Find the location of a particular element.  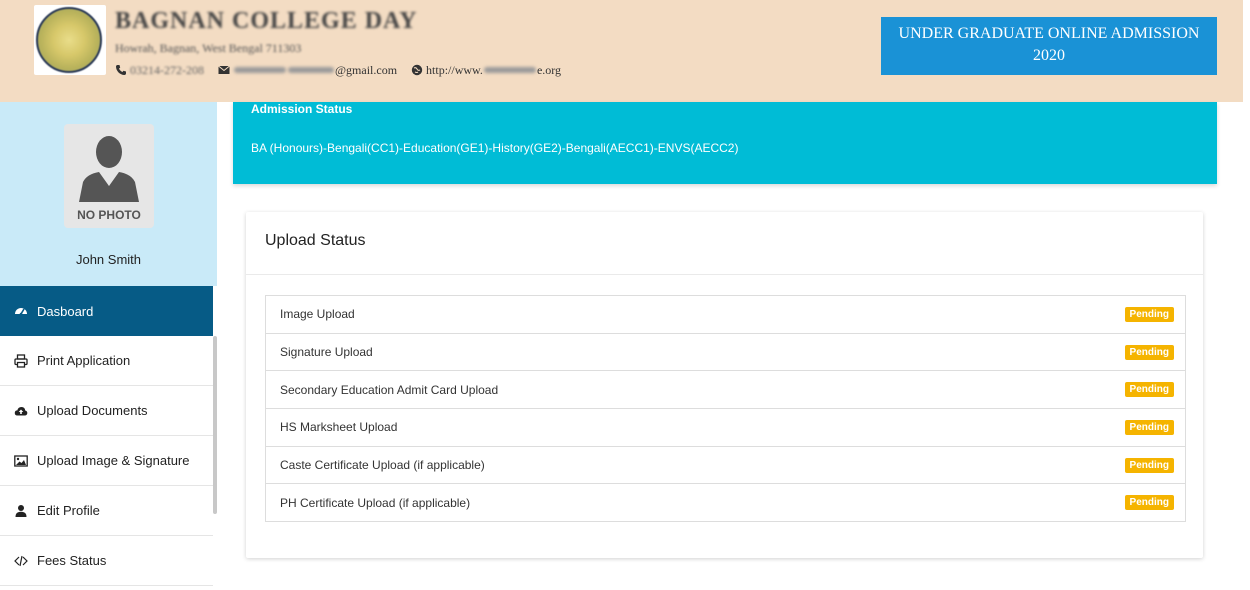

sidebar-item-edit-profile: Edit Profile is located at coordinates (106, 511).